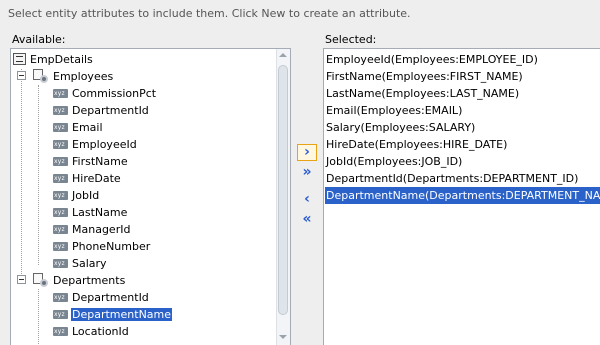 Image resolution: width=600 pixels, height=345 pixels. Describe the element at coordinates (100, 212) in the screenshot. I see `attribute-label: LastName` at that location.